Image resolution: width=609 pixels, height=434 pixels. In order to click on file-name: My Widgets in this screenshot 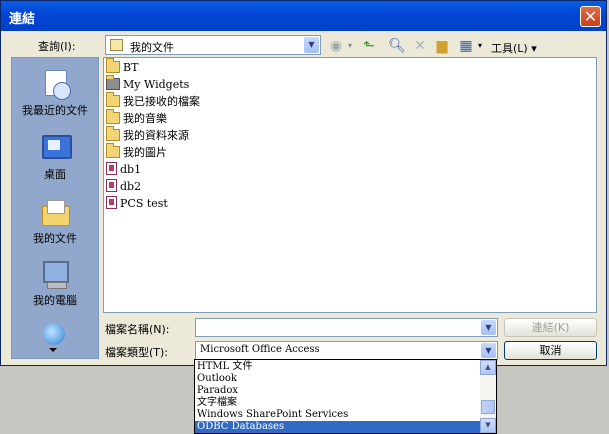, I will do `click(156, 84)`.